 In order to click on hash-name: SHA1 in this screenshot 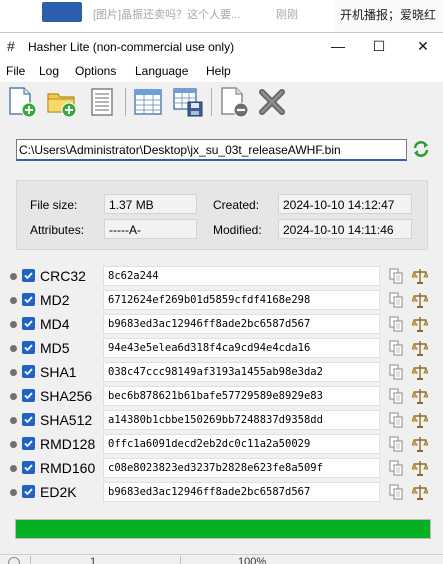, I will do `click(58, 372)`.